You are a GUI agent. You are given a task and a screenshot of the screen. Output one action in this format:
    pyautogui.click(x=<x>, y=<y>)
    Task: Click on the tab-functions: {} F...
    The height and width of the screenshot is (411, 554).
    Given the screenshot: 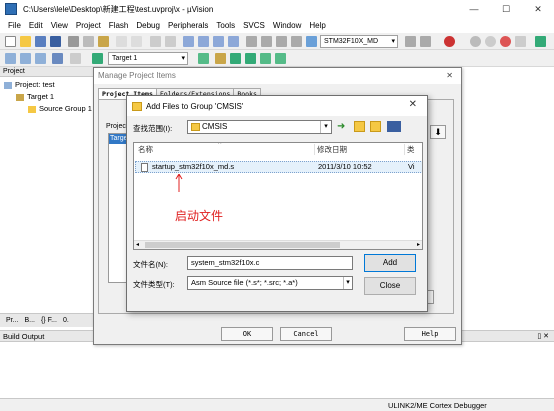 What is the action you would take?
    pyautogui.click(x=49, y=320)
    